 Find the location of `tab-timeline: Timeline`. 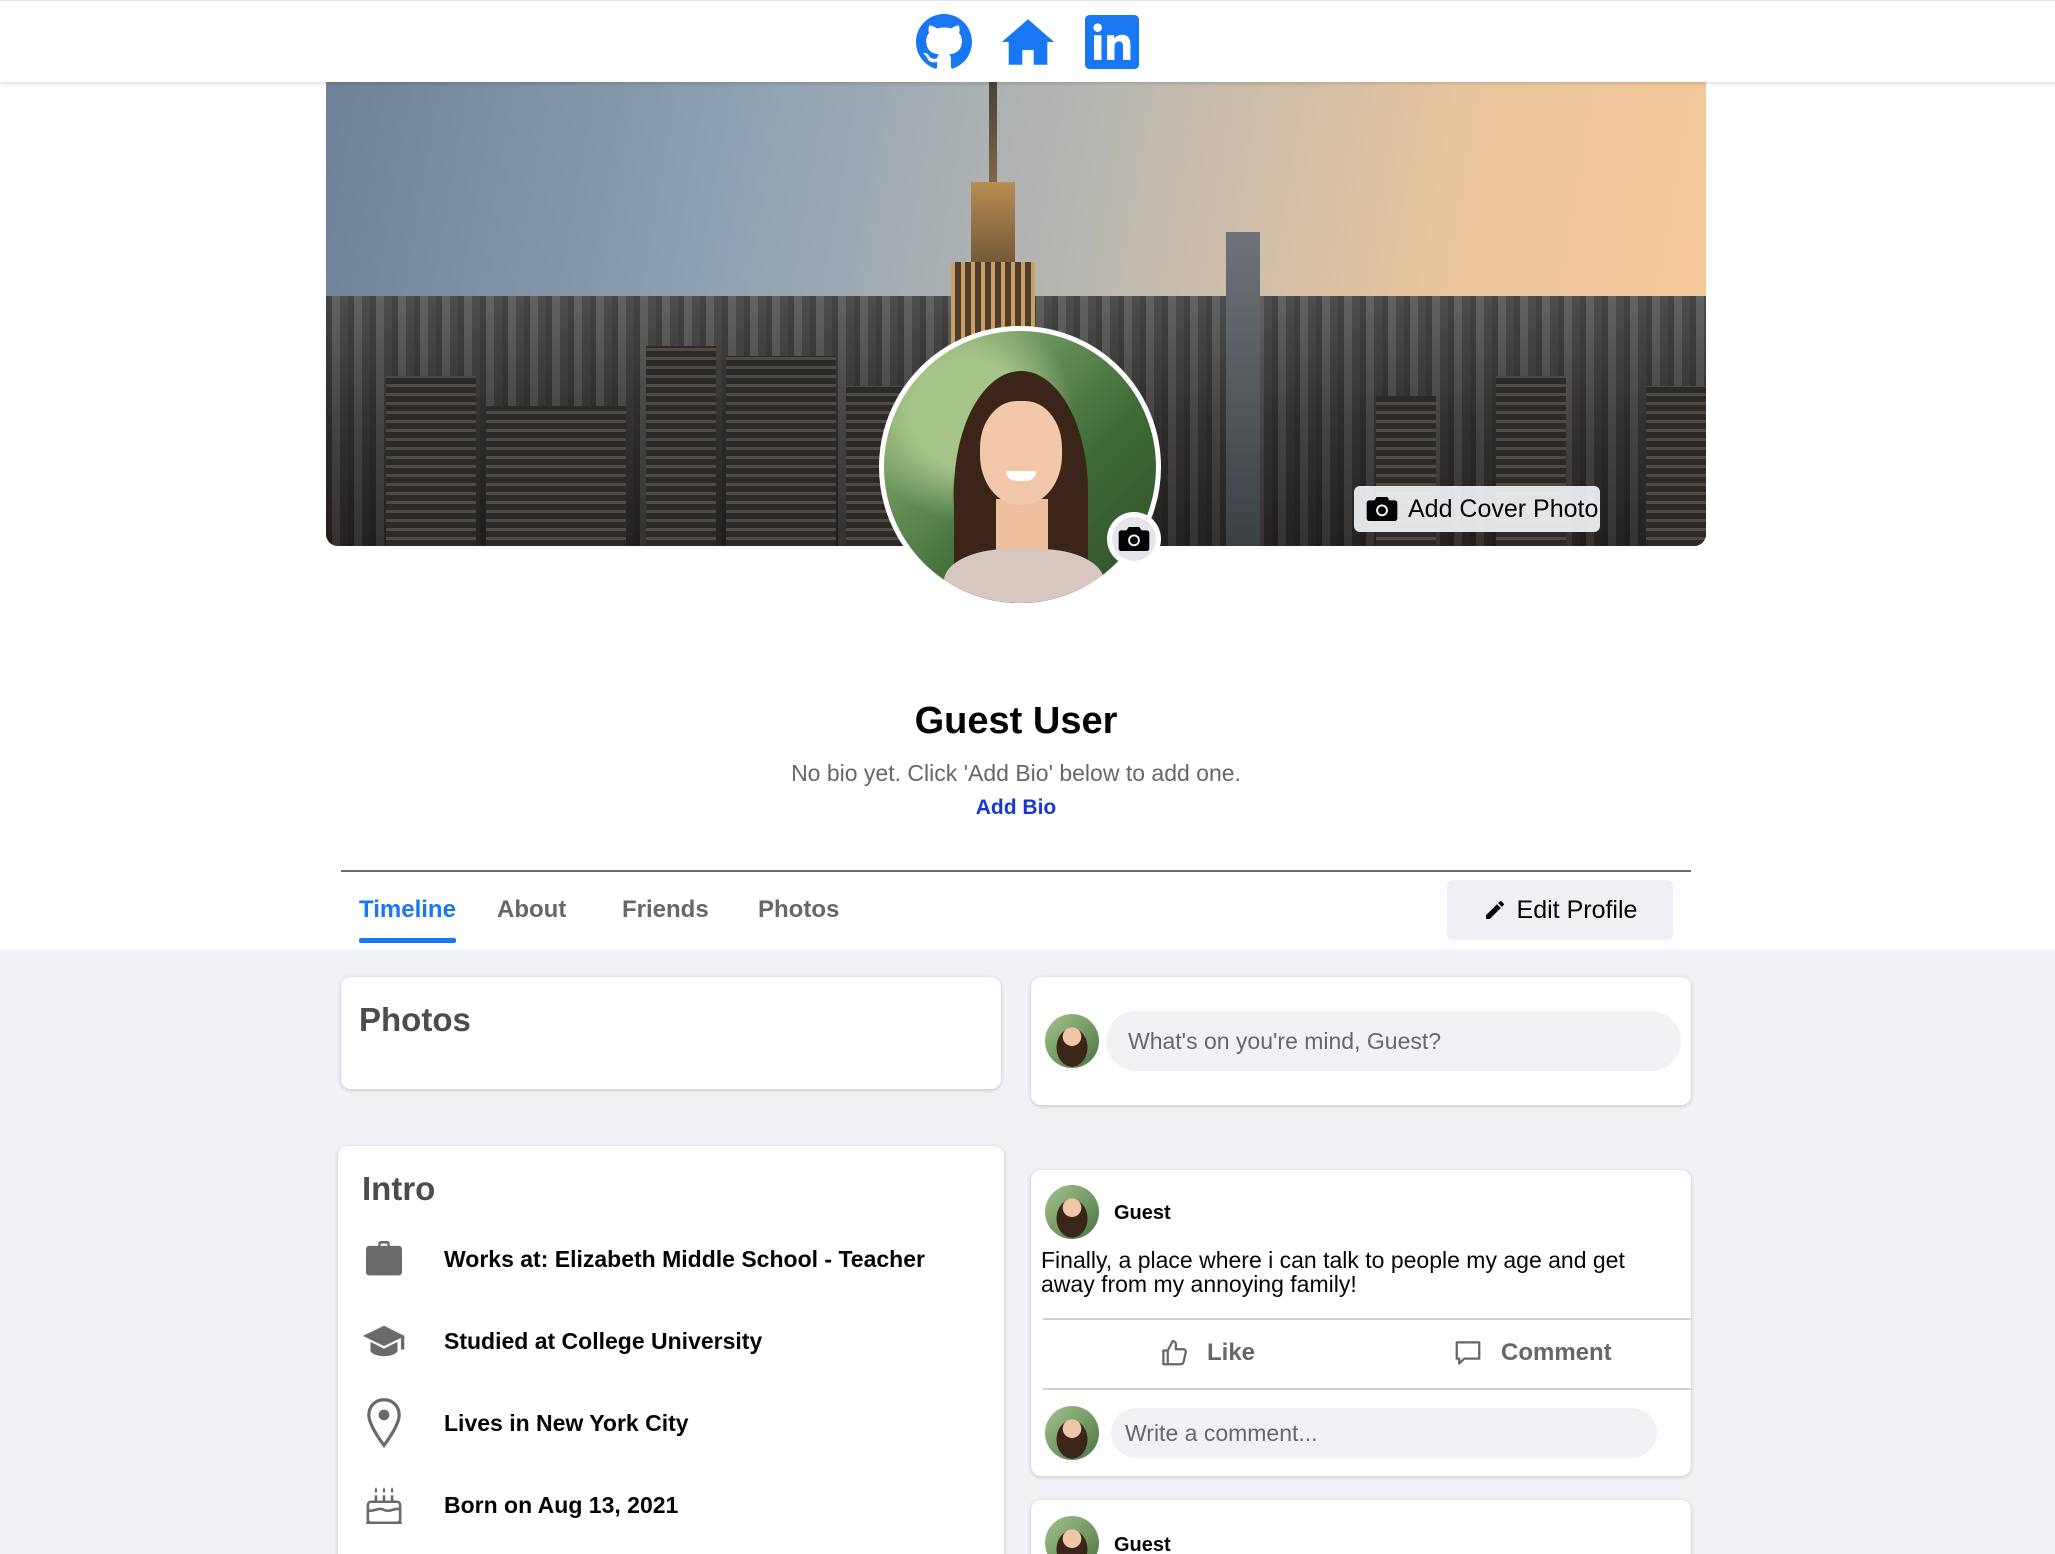

tab-timeline: Timeline is located at coordinates (407, 910).